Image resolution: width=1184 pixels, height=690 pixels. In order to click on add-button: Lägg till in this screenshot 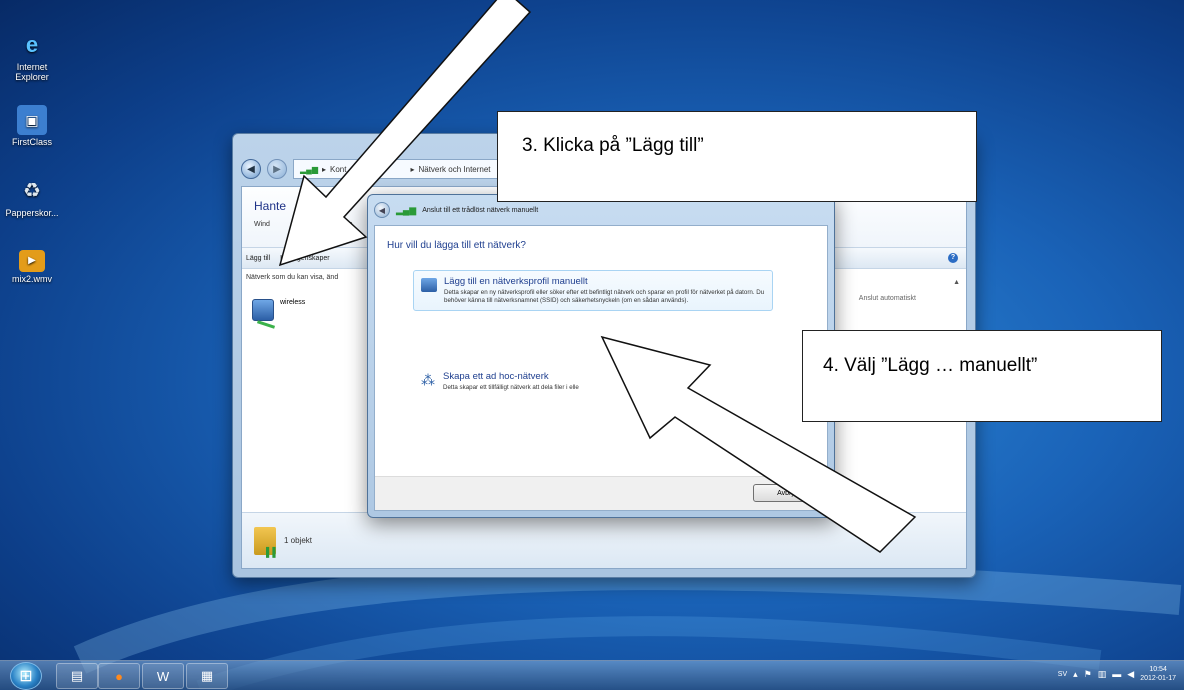, I will do `click(258, 258)`.